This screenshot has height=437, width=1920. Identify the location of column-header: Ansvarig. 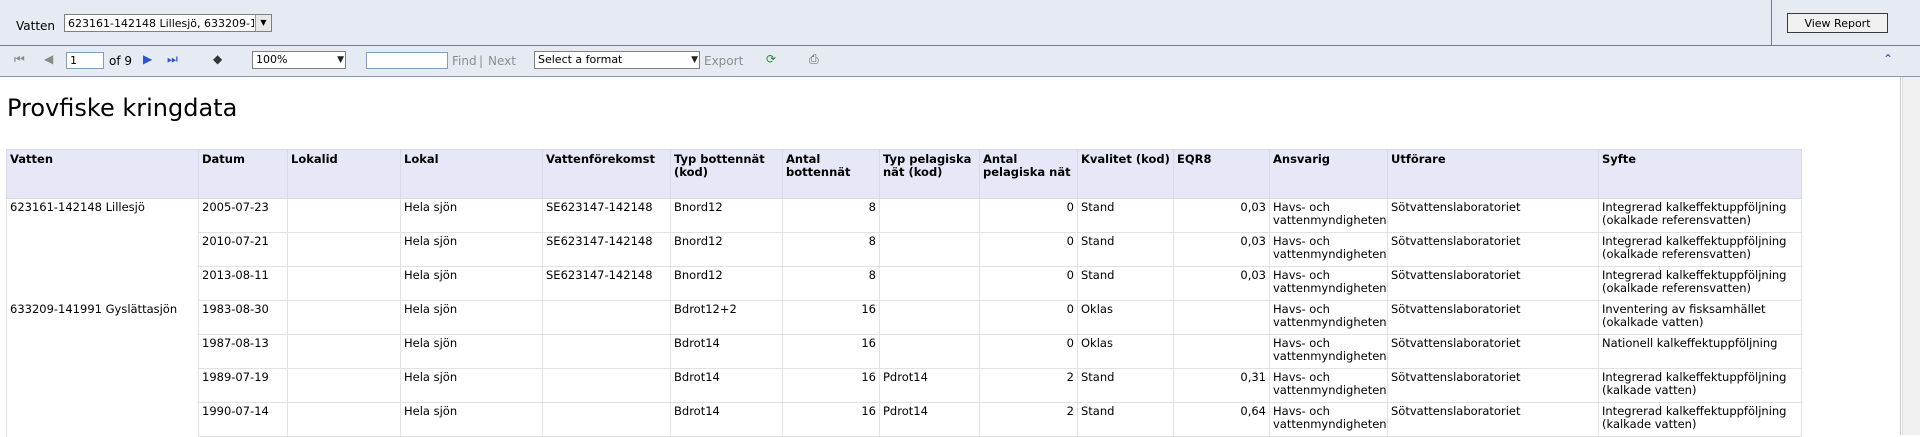
(1328, 174).